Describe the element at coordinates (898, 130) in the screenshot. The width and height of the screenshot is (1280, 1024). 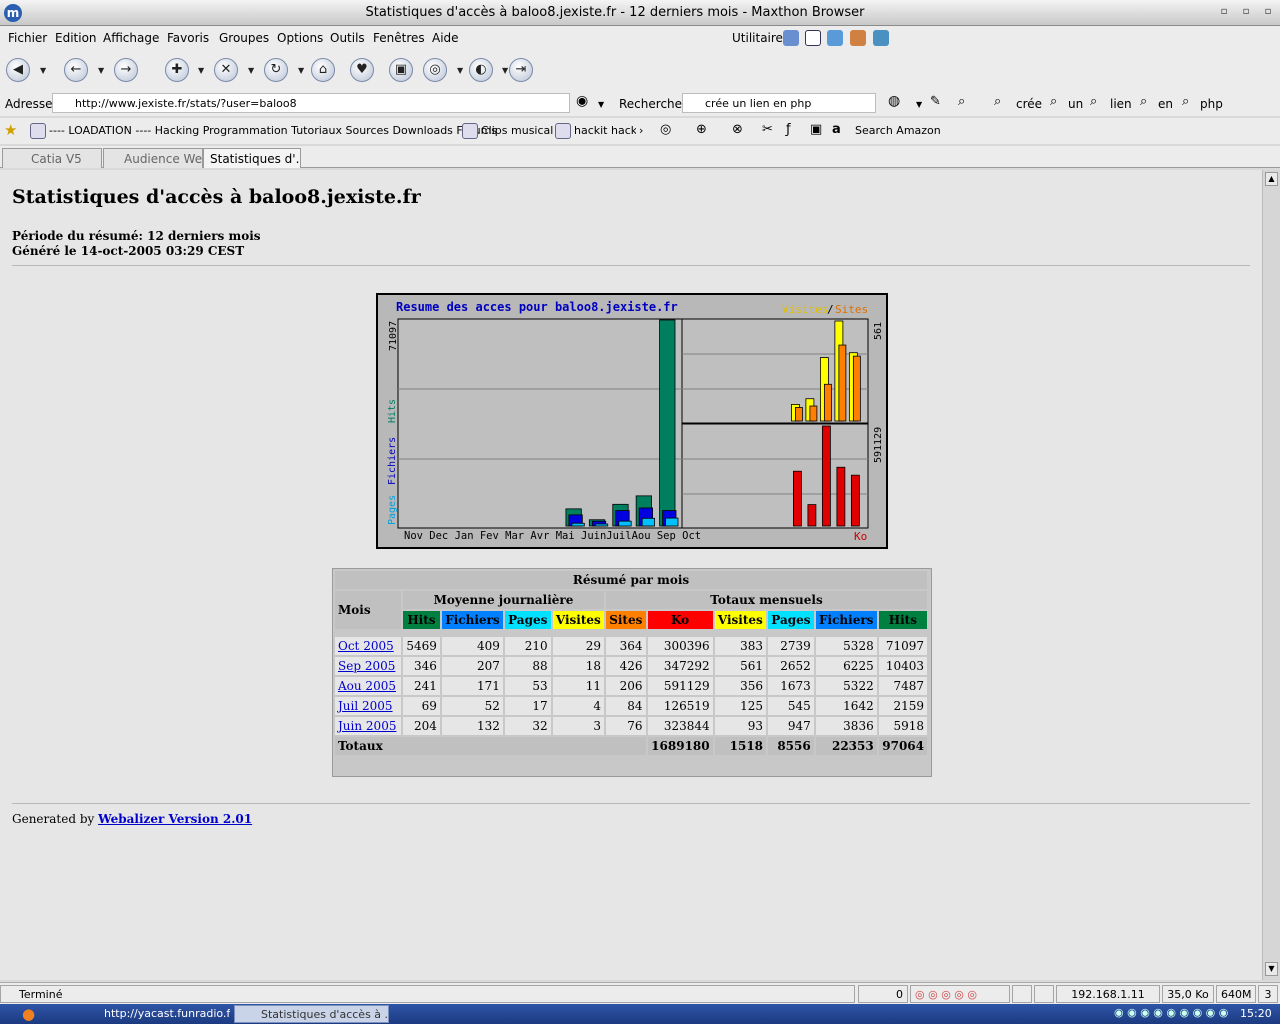
I see `search-amazon-link: Search Amazon` at that location.